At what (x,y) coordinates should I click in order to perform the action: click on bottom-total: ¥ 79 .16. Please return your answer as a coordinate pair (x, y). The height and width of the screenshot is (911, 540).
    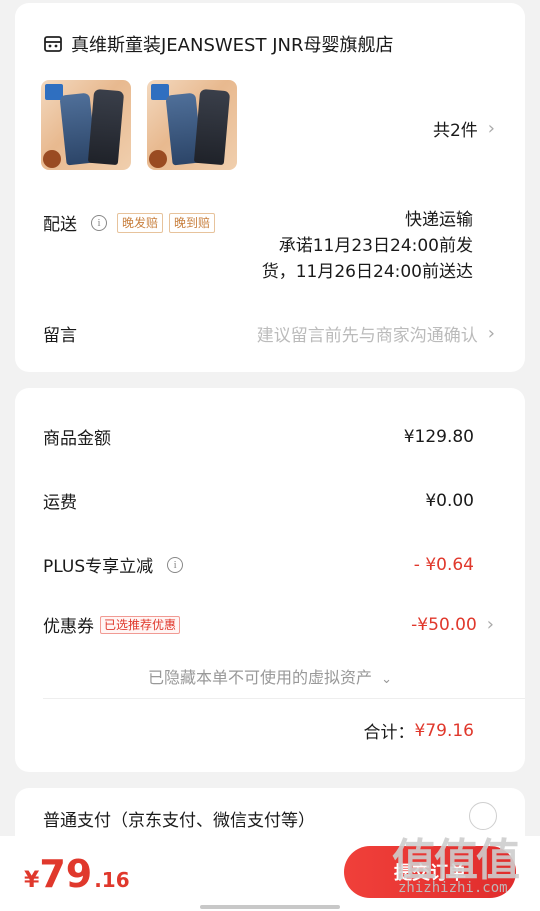
    Looking at the image, I should click on (77, 874).